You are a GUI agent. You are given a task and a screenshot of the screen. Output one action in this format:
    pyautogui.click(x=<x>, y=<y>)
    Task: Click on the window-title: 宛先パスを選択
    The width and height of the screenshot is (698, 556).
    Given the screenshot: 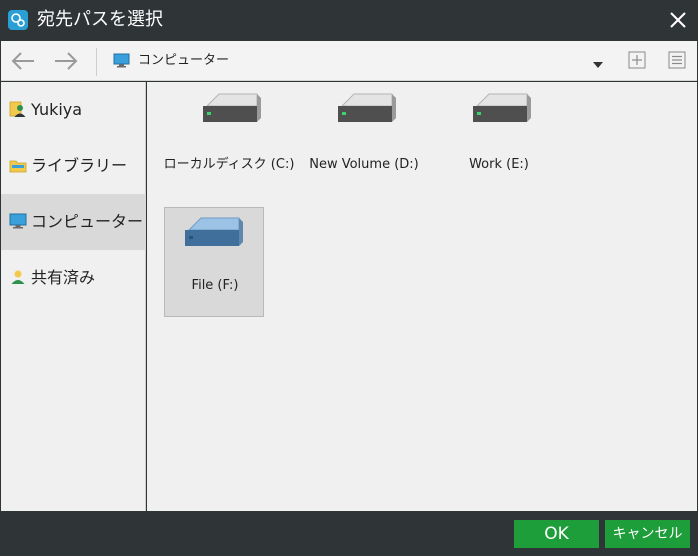 What is the action you would take?
    pyautogui.click(x=100, y=19)
    